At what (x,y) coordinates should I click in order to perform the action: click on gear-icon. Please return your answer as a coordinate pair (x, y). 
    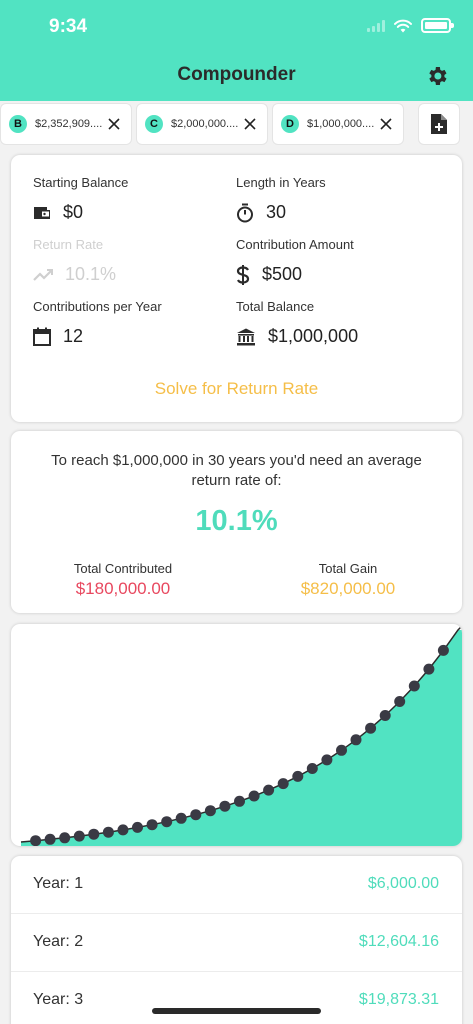
    Looking at the image, I should click on (437, 76).